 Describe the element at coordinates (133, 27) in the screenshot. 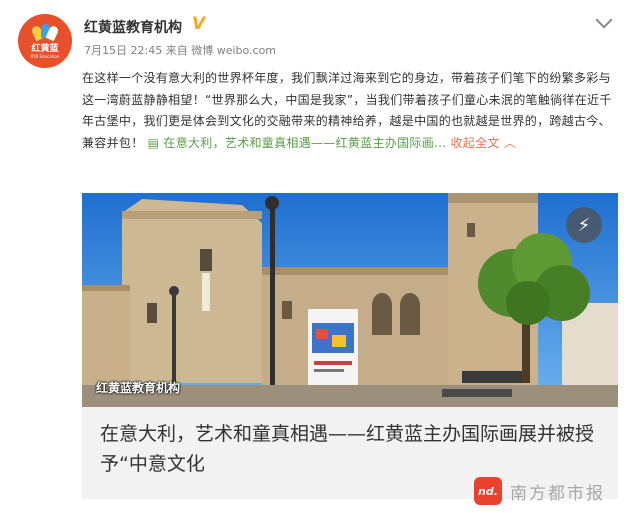

I see `account-name: 红黄蓝教育机构` at that location.